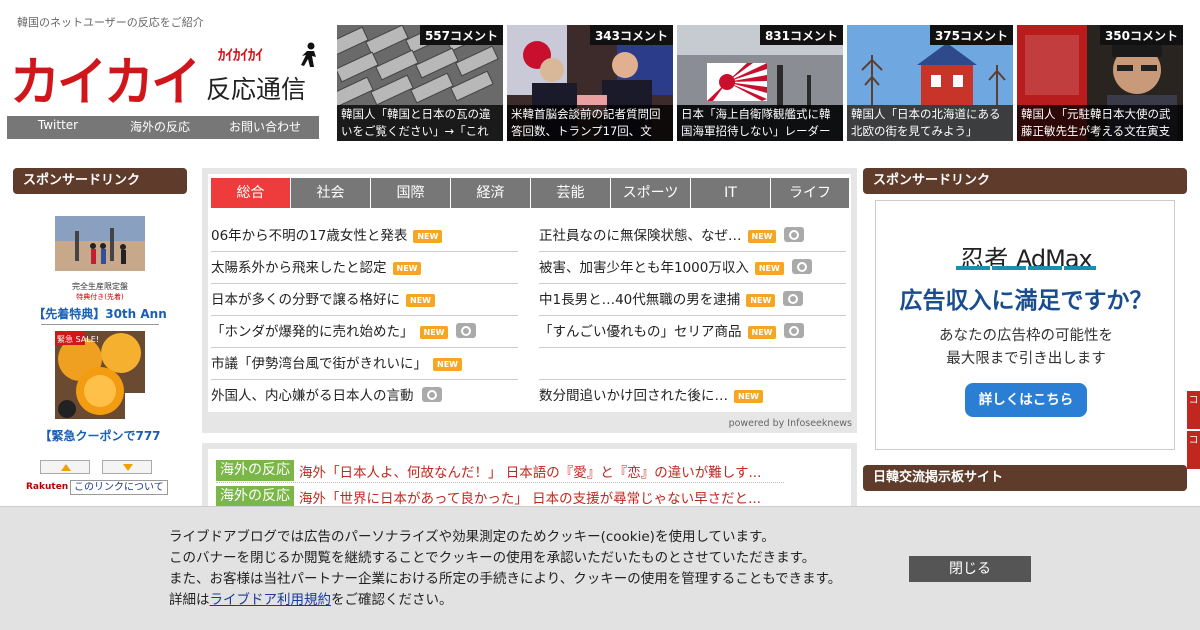 This screenshot has width=1200, height=630. I want to click on ad-link-1: 【先着特典】30th Ann, so click(100, 313).